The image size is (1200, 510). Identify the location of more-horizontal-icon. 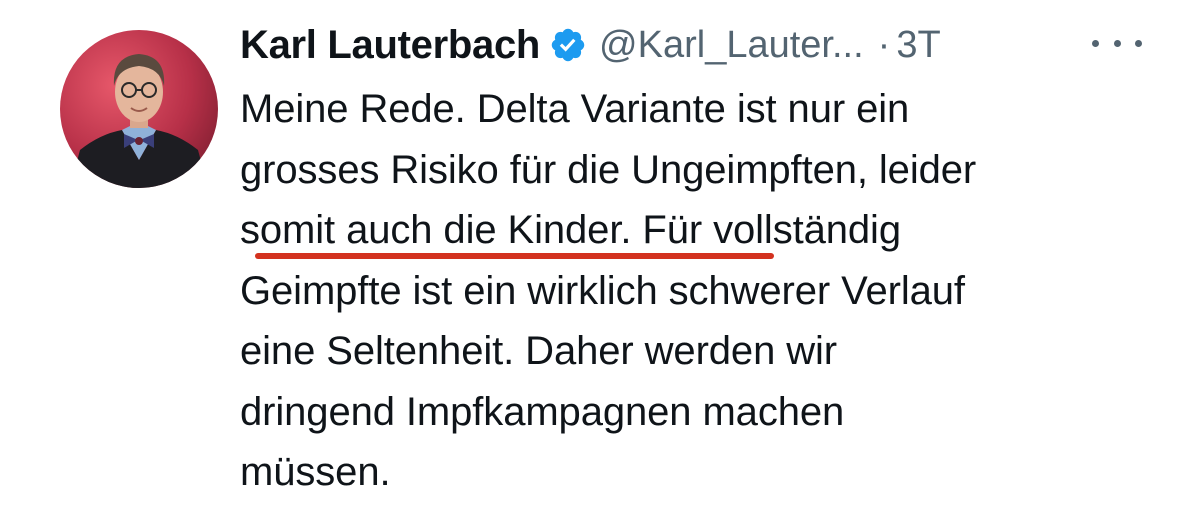
(1117, 43).